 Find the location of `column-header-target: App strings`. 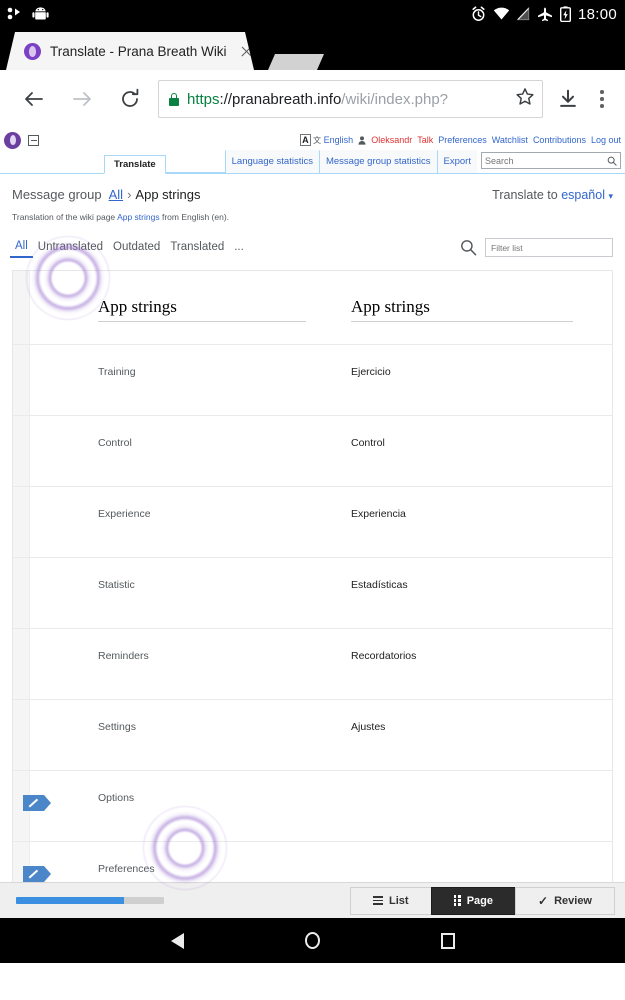

column-header-target: App strings is located at coordinates (462, 309).